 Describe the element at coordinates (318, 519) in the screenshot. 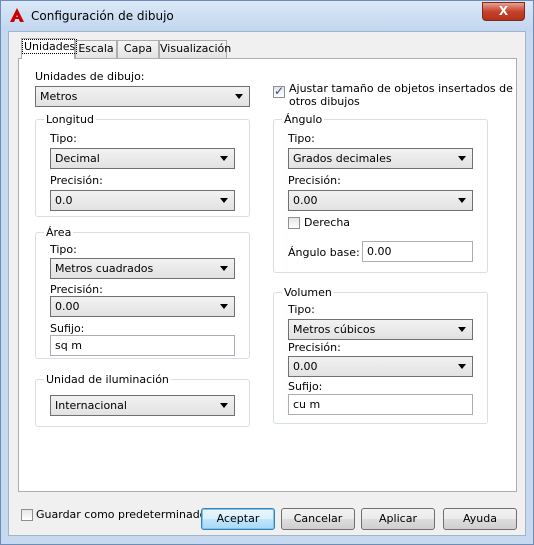

I see `cancel-button: Cancelar` at that location.